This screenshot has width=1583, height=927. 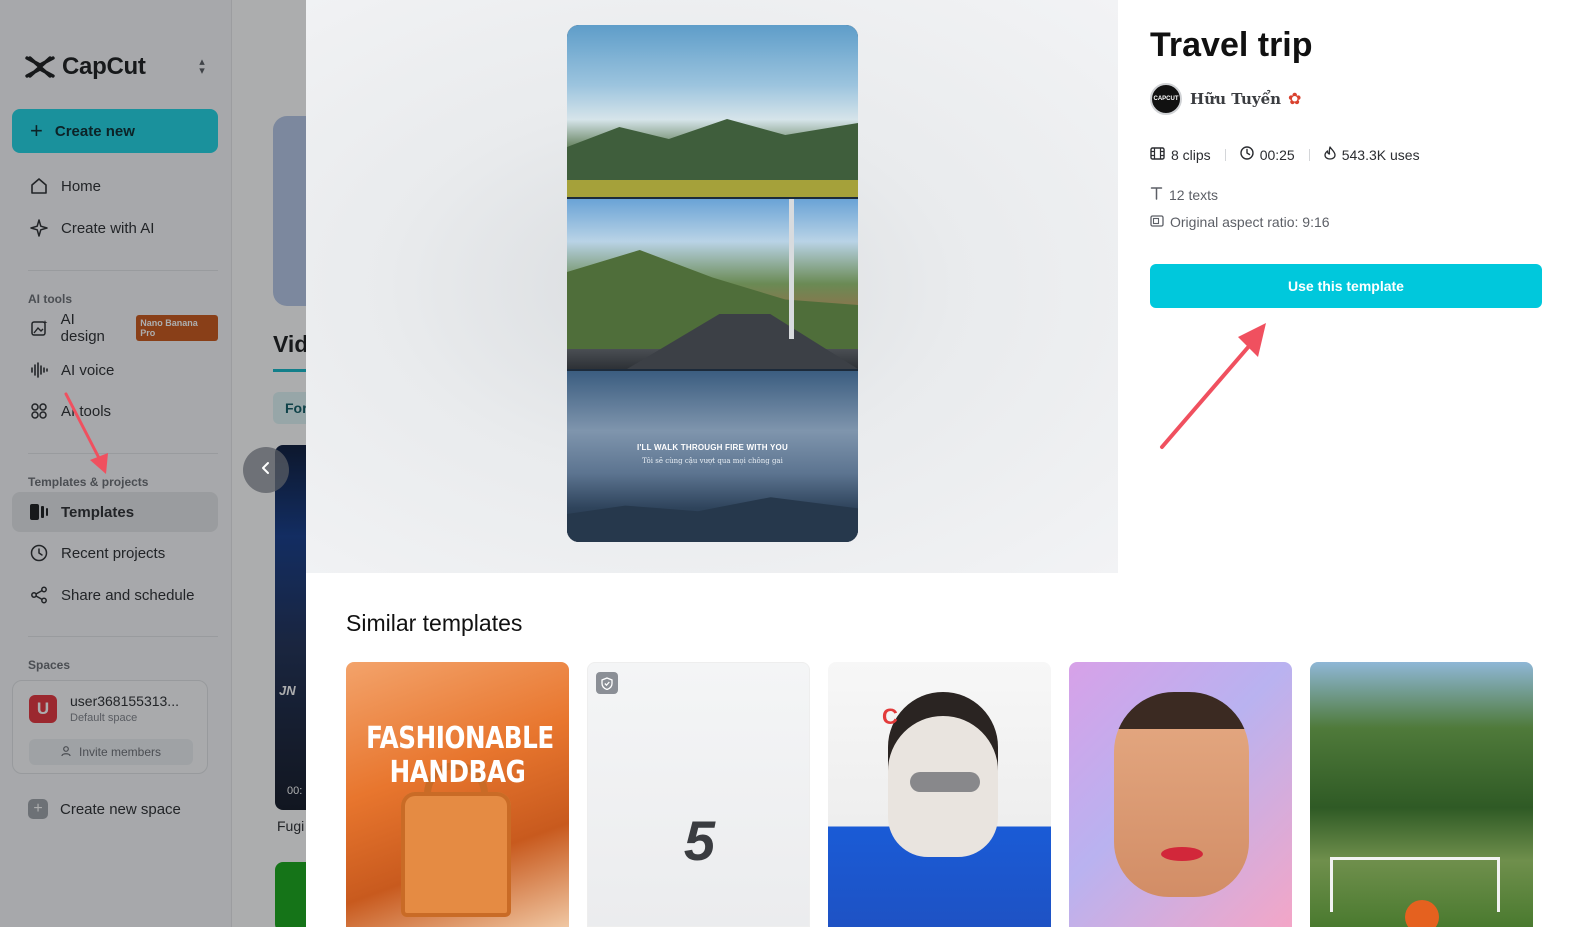 What do you see at coordinates (1166, 99) in the screenshot?
I see `author-avatar: CAPCUT` at bounding box center [1166, 99].